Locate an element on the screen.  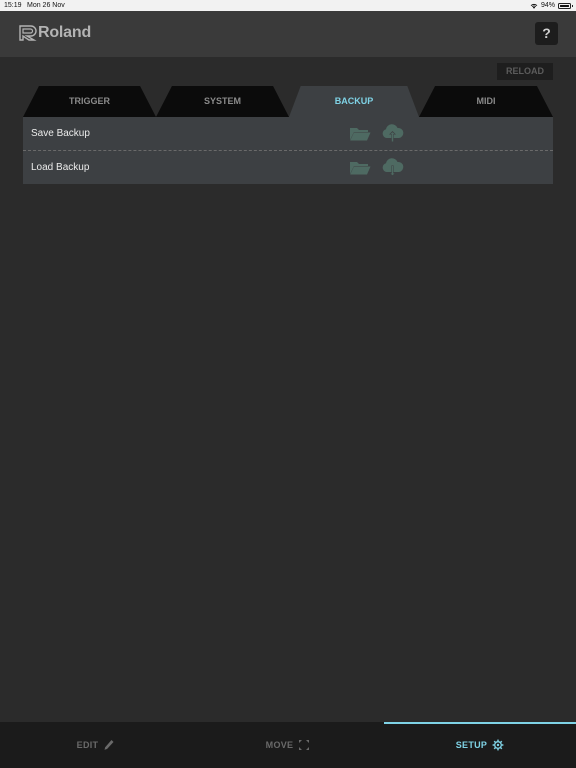
setup-tabs: TRIGGER SYSTEM BACKUP MIDI is located at coordinates (288, 101).